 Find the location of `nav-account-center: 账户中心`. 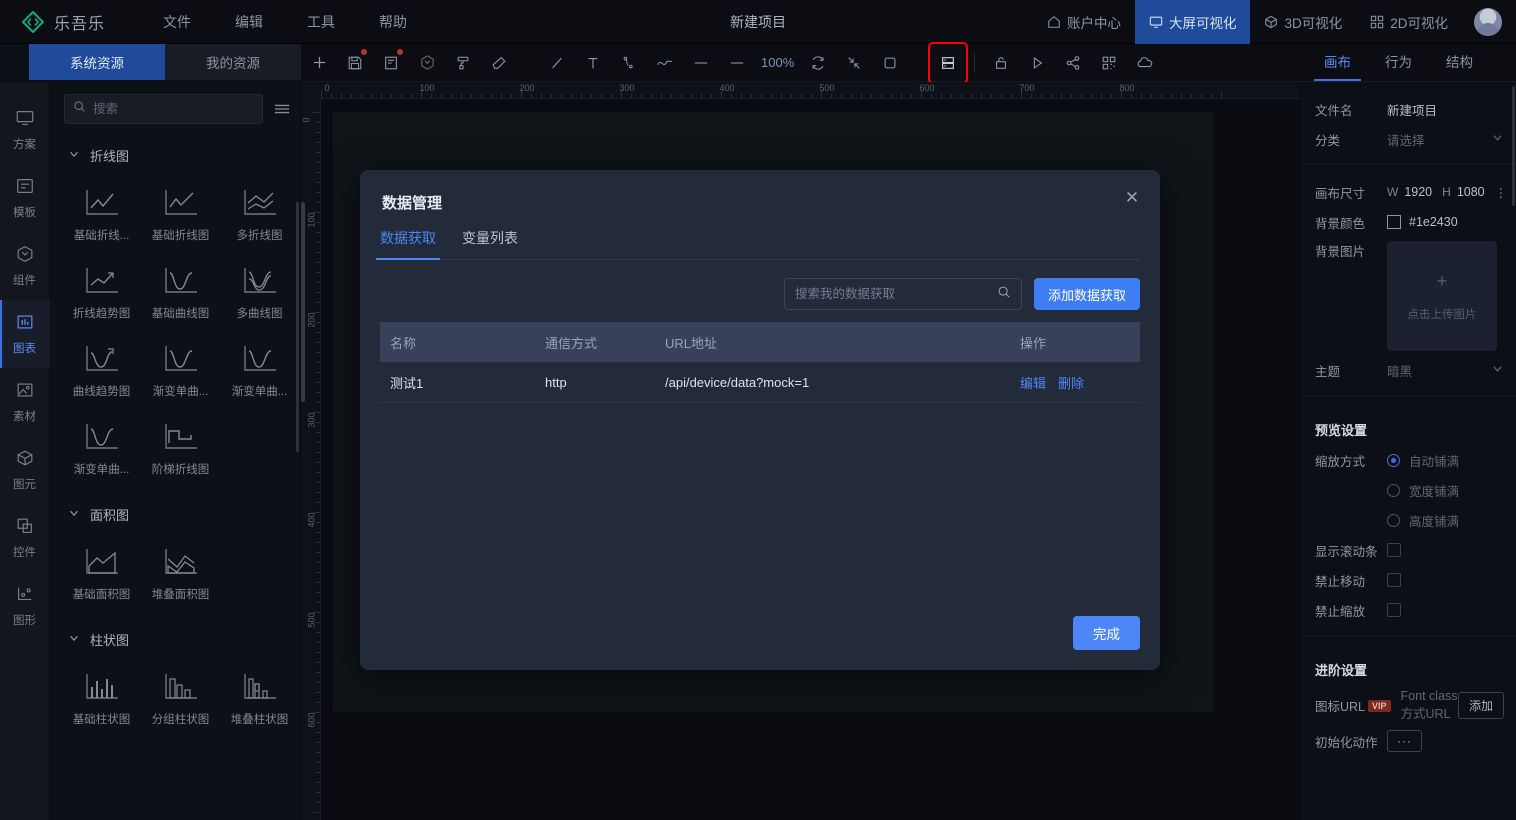

nav-account-center: 账户中心 is located at coordinates (1084, 22).